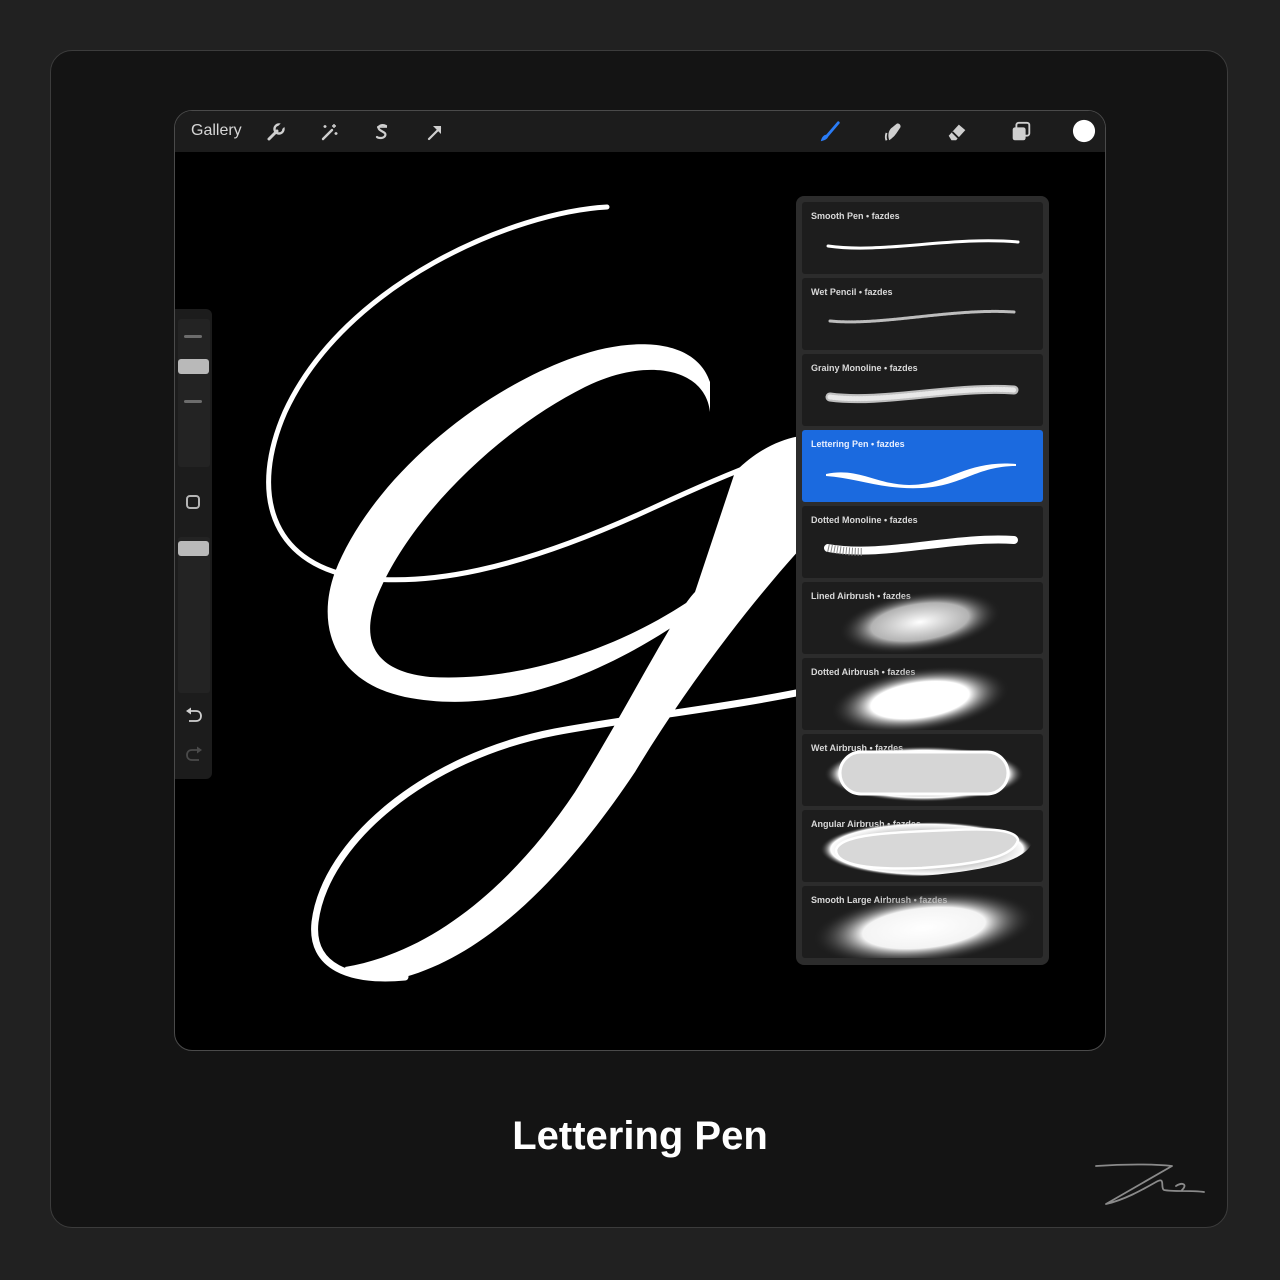 This screenshot has width=1280, height=1280. I want to click on selection-icon, so click(382, 132).